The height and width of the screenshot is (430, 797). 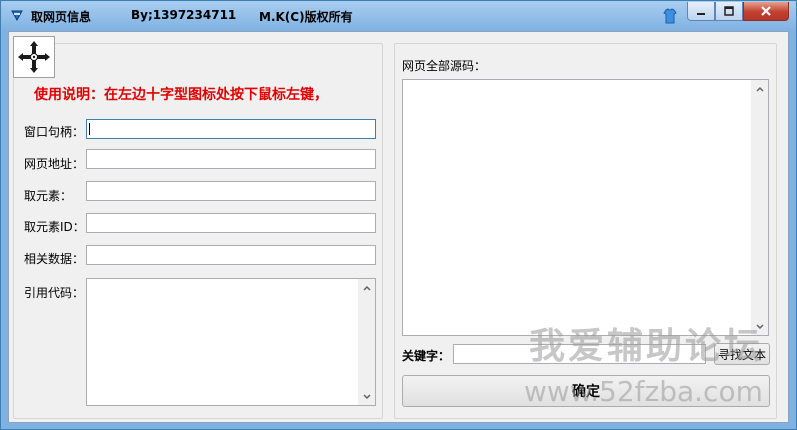 What do you see at coordinates (742, 354) in the screenshot?
I see `find-text-button: 寻找文本` at bounding box center [742, 354].